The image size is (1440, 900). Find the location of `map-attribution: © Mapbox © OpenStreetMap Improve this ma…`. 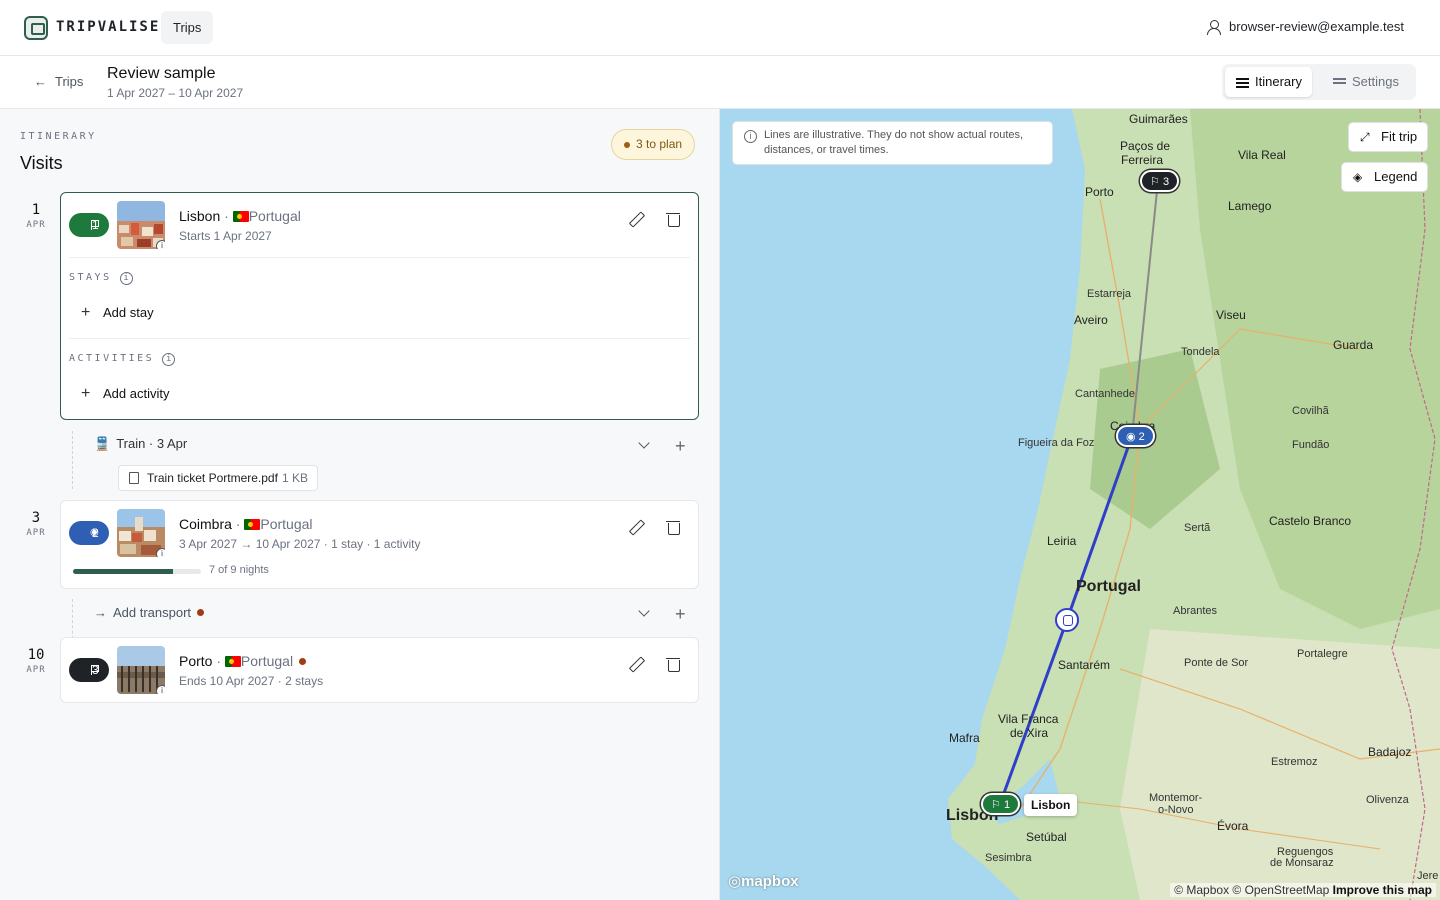

map-attribution: © Mapbox © OpenStreetMap Improve this ma… is located at coordinates (1303, 890).